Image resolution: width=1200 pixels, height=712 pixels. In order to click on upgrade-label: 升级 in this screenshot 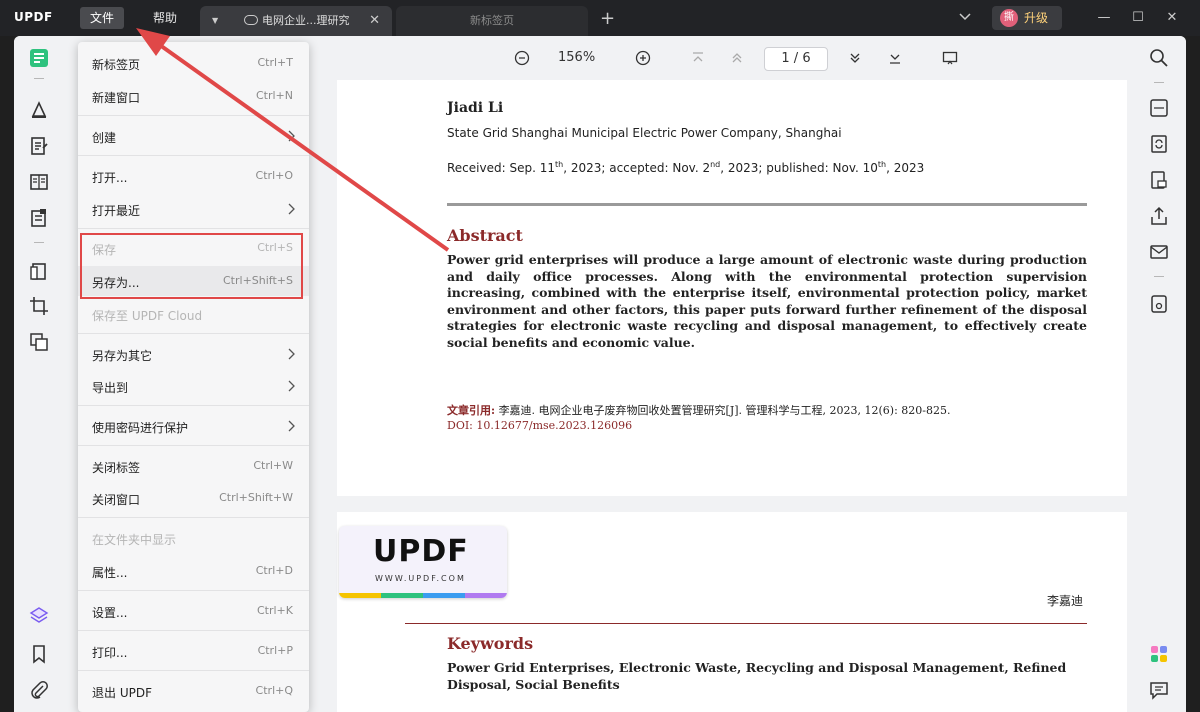, I will do `click(1036, 18)`.